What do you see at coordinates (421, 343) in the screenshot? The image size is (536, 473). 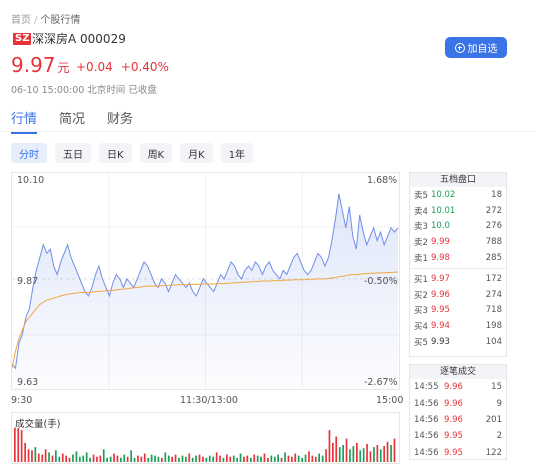 I see `order-level-label: 买5` at bounding box center [421, 343].